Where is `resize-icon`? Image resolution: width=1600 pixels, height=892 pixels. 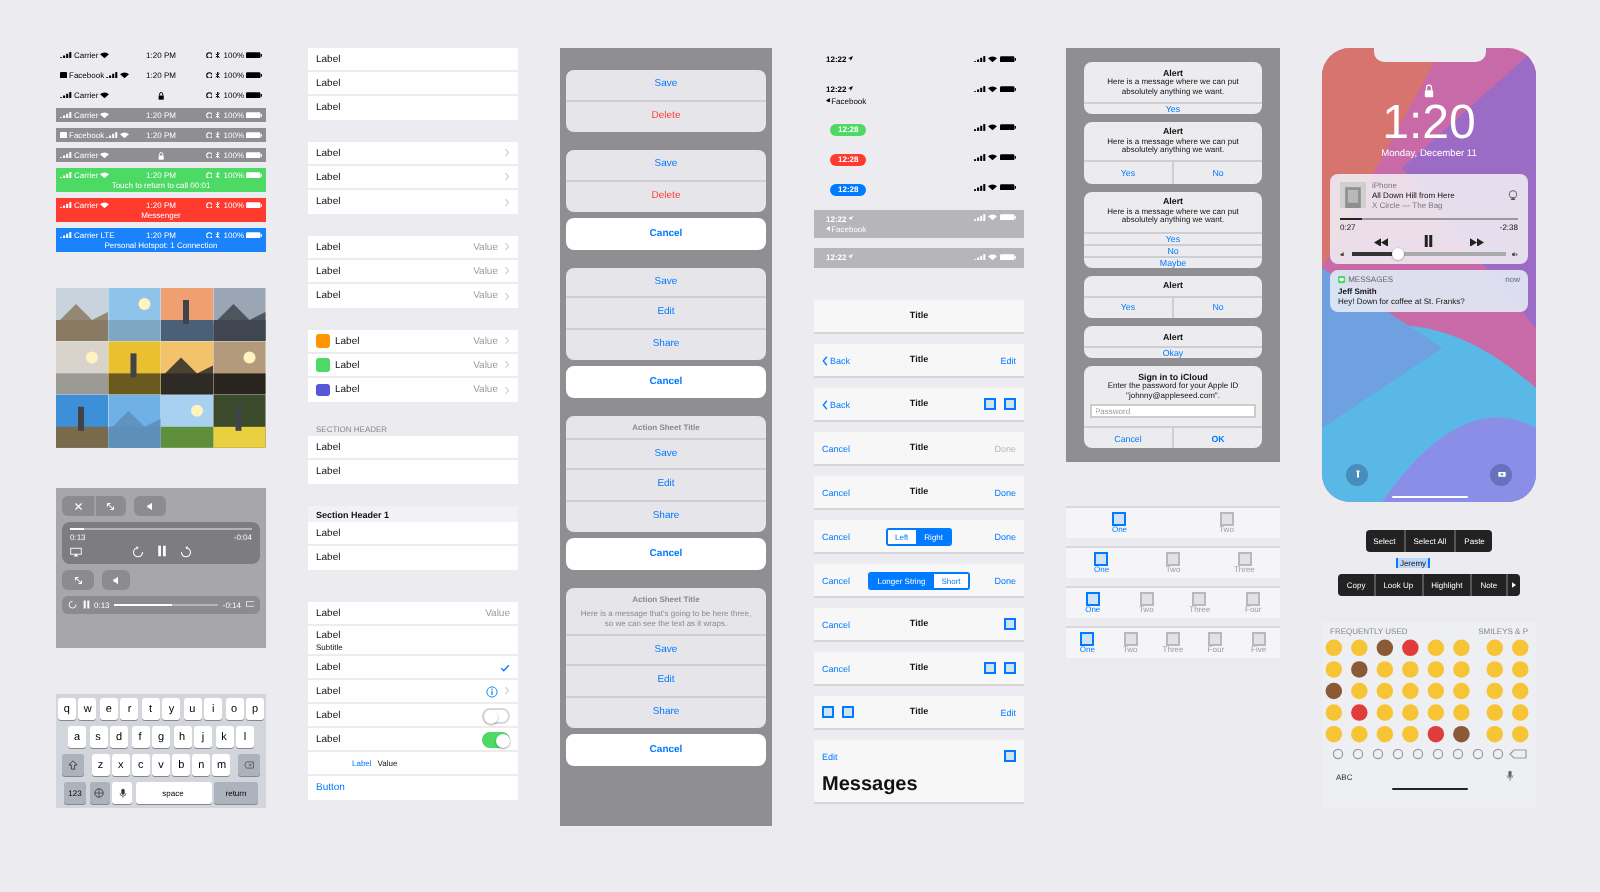
resize-icon is located at coordinates (78, 580).